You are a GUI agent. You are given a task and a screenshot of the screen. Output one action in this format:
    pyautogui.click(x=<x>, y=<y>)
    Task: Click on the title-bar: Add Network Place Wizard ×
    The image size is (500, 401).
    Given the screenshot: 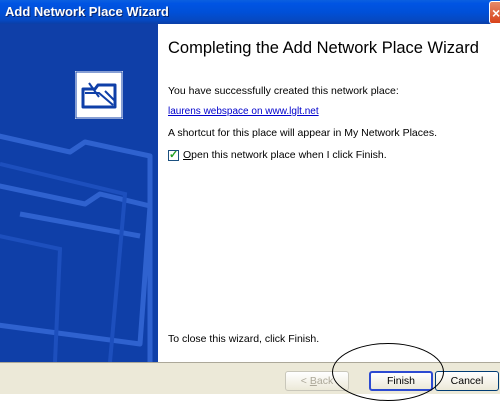 What is the action you would take?
    pyautogui.click(x=250, y=12)
    